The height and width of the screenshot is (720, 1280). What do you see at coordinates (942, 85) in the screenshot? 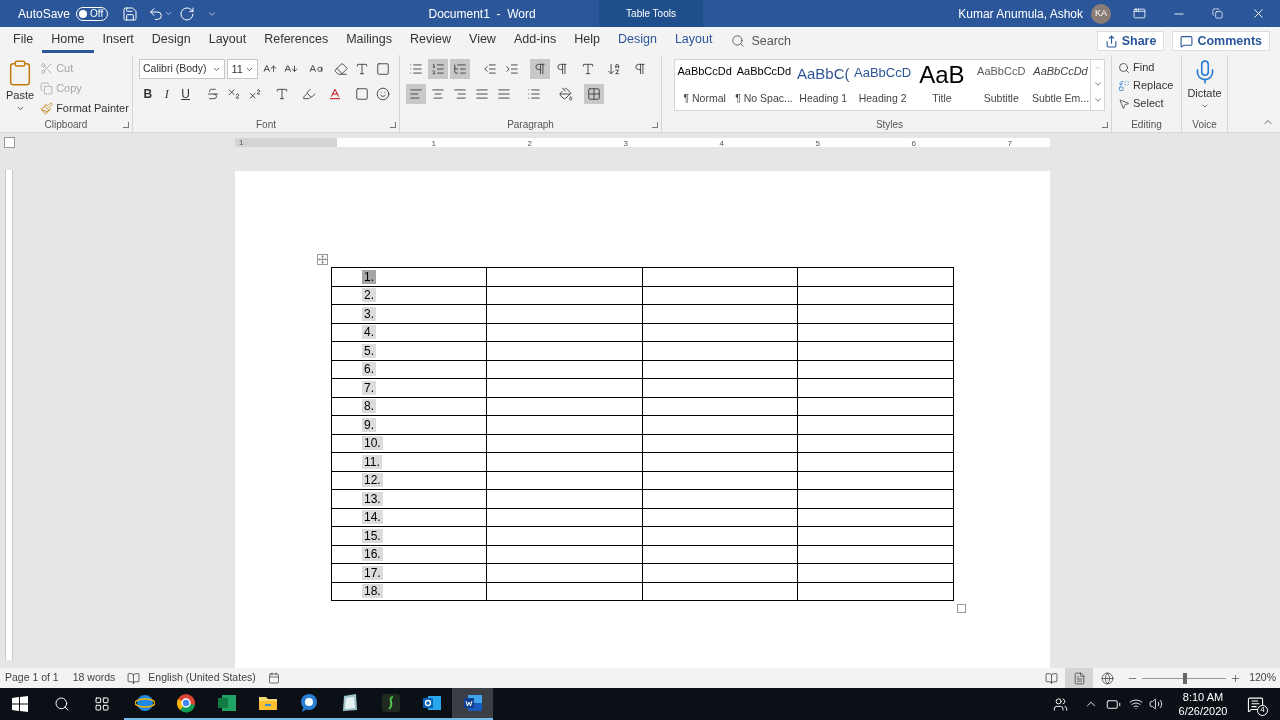
I see `style-gallery-item: AaB Title` at bounding box center [942, 85].